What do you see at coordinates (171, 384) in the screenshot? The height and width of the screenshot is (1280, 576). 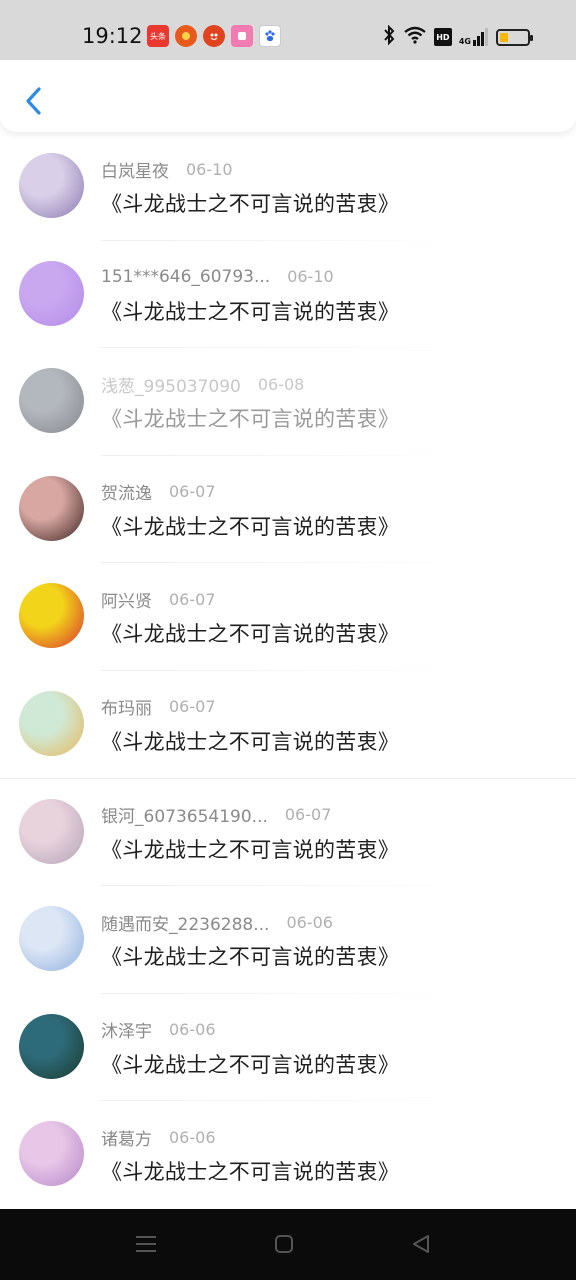 I see `username: 浅葱_995037090` at bounding box center [171, 384].